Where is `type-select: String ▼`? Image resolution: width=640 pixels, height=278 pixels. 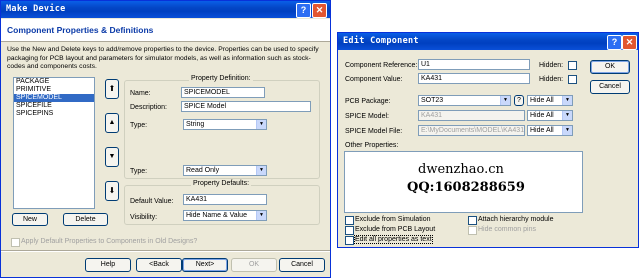 type-select: String ▼ is located at coordinates (225, 124).